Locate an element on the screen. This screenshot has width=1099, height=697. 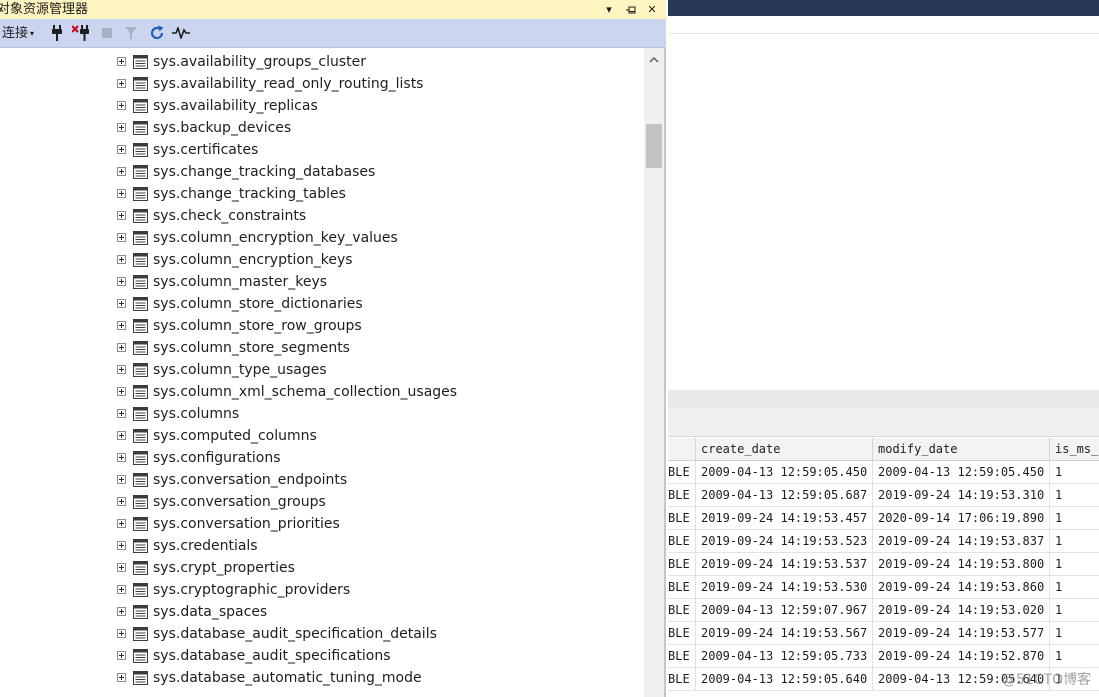
tree-item: sys.change_tracking_databases is located at coordinates (320, 172).